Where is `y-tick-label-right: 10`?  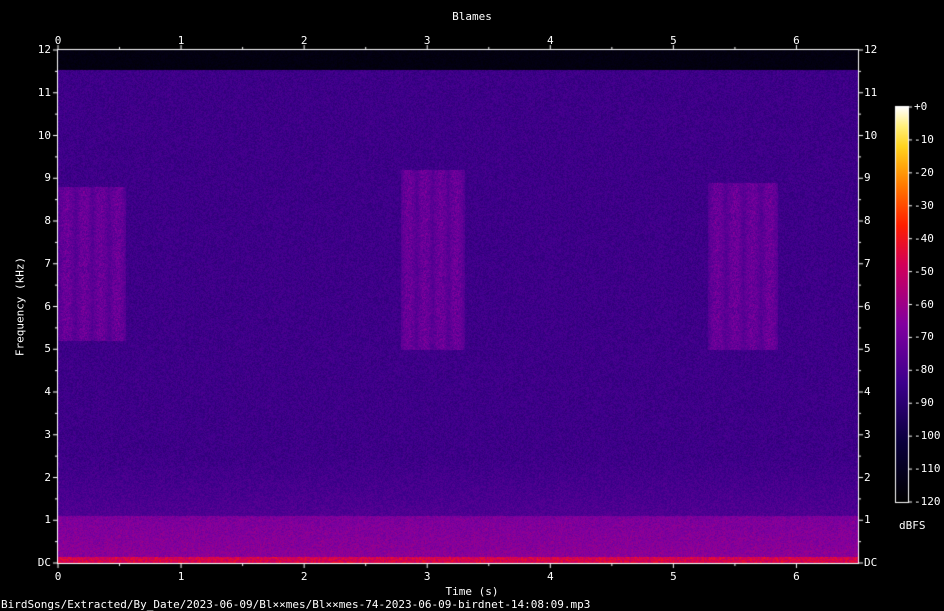 y-tick-label-right: 10 is located at coordinates (871, 135).